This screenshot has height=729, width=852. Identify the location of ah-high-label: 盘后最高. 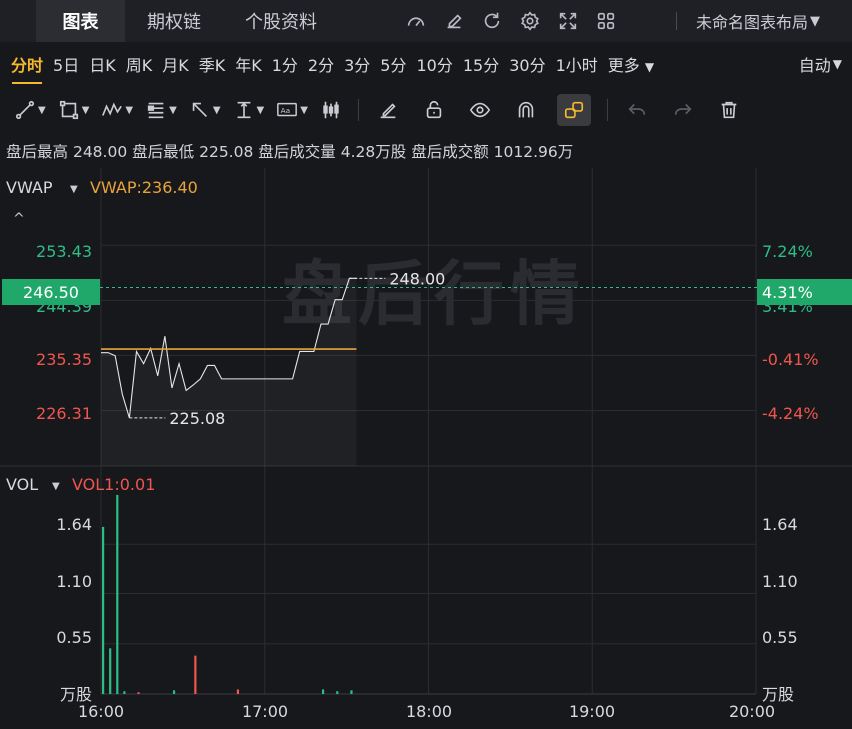
(37, 152).